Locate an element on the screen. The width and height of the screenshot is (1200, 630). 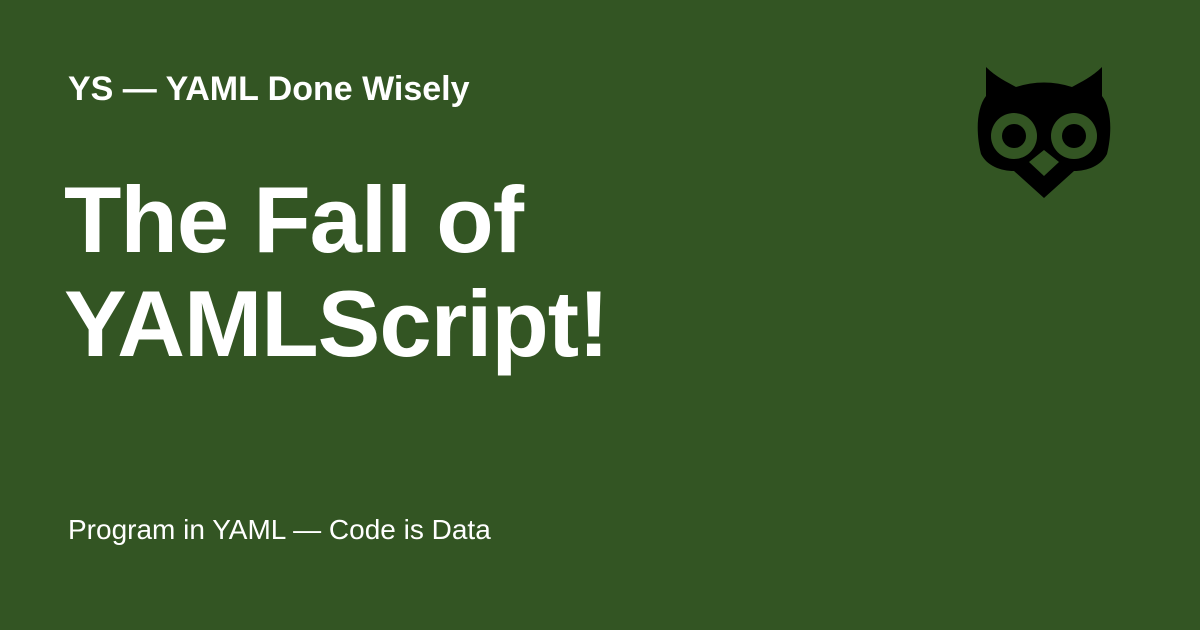
page-title-line-1: The Fall of is located at coordinates (294, 219).